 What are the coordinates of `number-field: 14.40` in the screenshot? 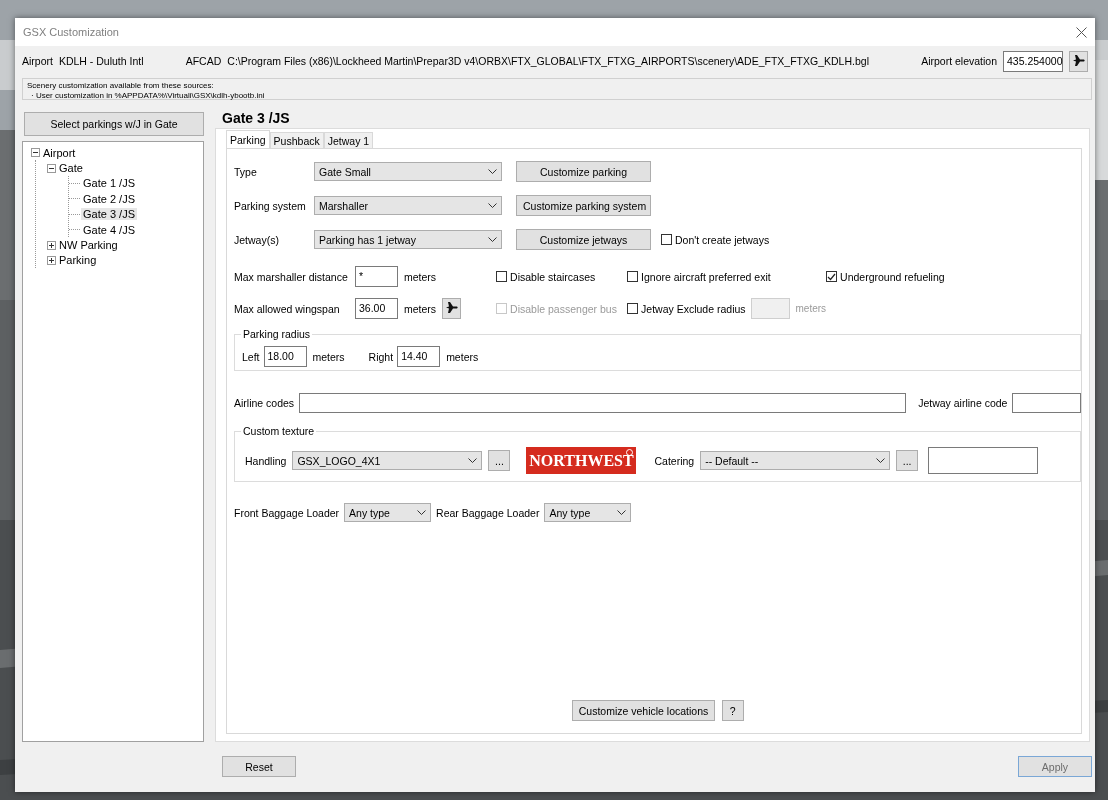 It's located at (419, 356).